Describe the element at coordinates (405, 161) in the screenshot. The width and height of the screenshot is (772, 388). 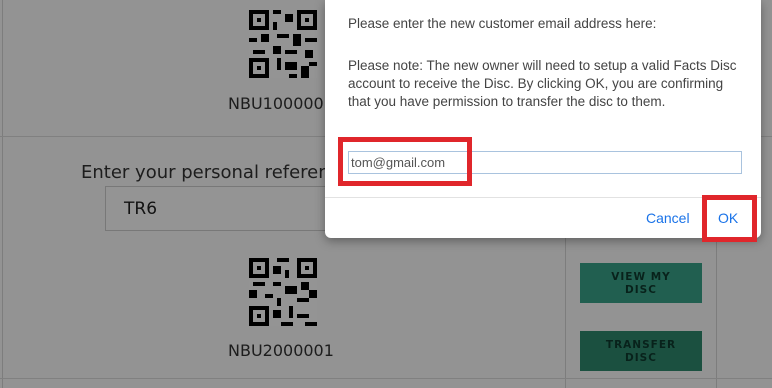
I see `annotation-box-email` at that location.